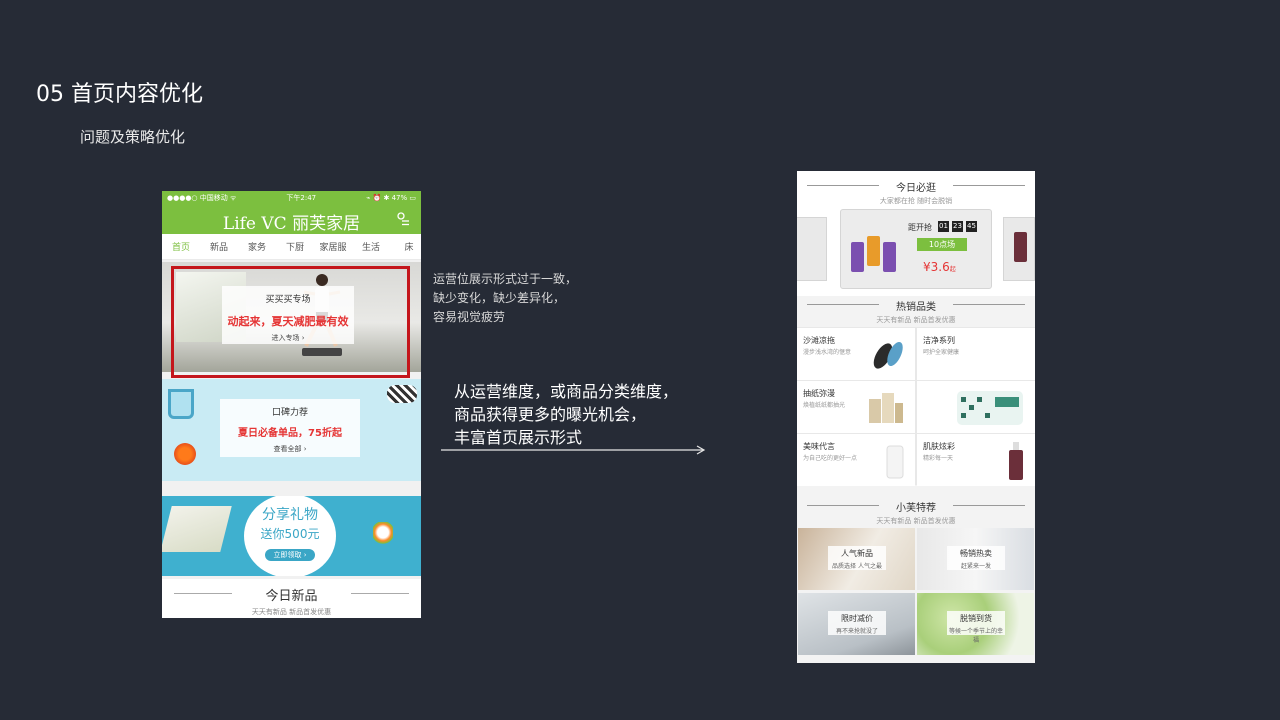 This screenshot has width=1280, height=720. I want to click on category-cell, so click(976, 407).